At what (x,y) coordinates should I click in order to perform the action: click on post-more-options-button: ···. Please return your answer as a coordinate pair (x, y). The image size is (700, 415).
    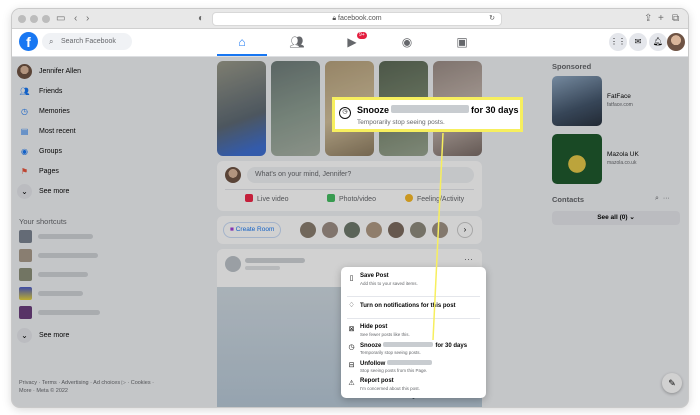
    Looking at the image, I should click on (468, 259).